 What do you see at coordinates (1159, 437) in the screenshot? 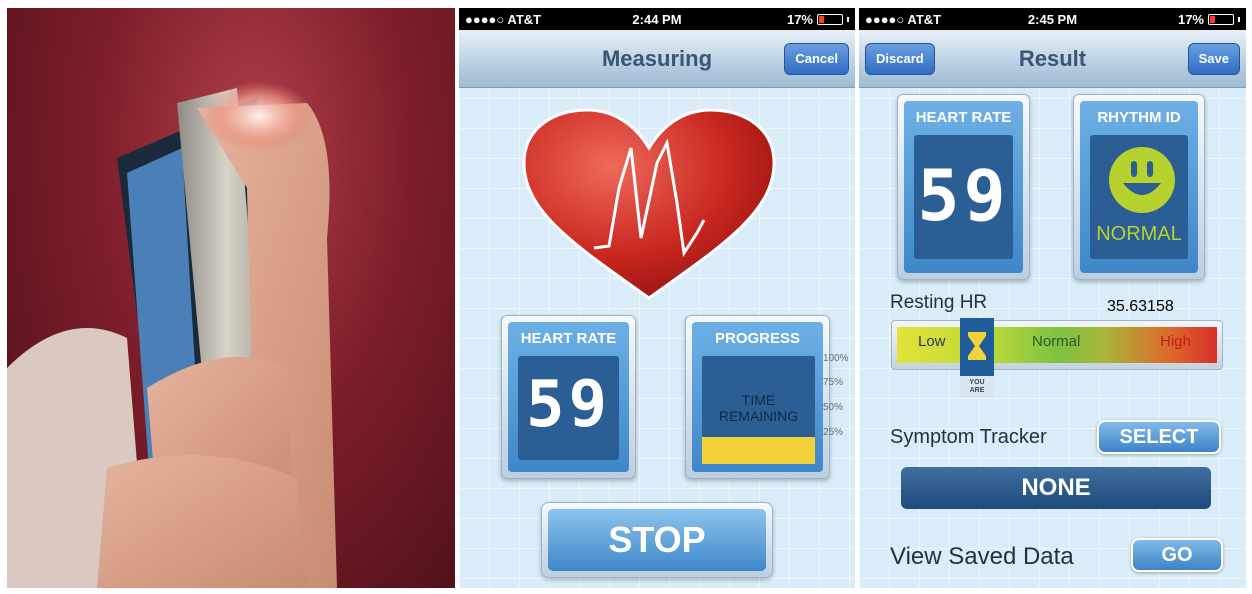
I see `select-symptom-button: SELECT` at bounding box center [1159, 437].